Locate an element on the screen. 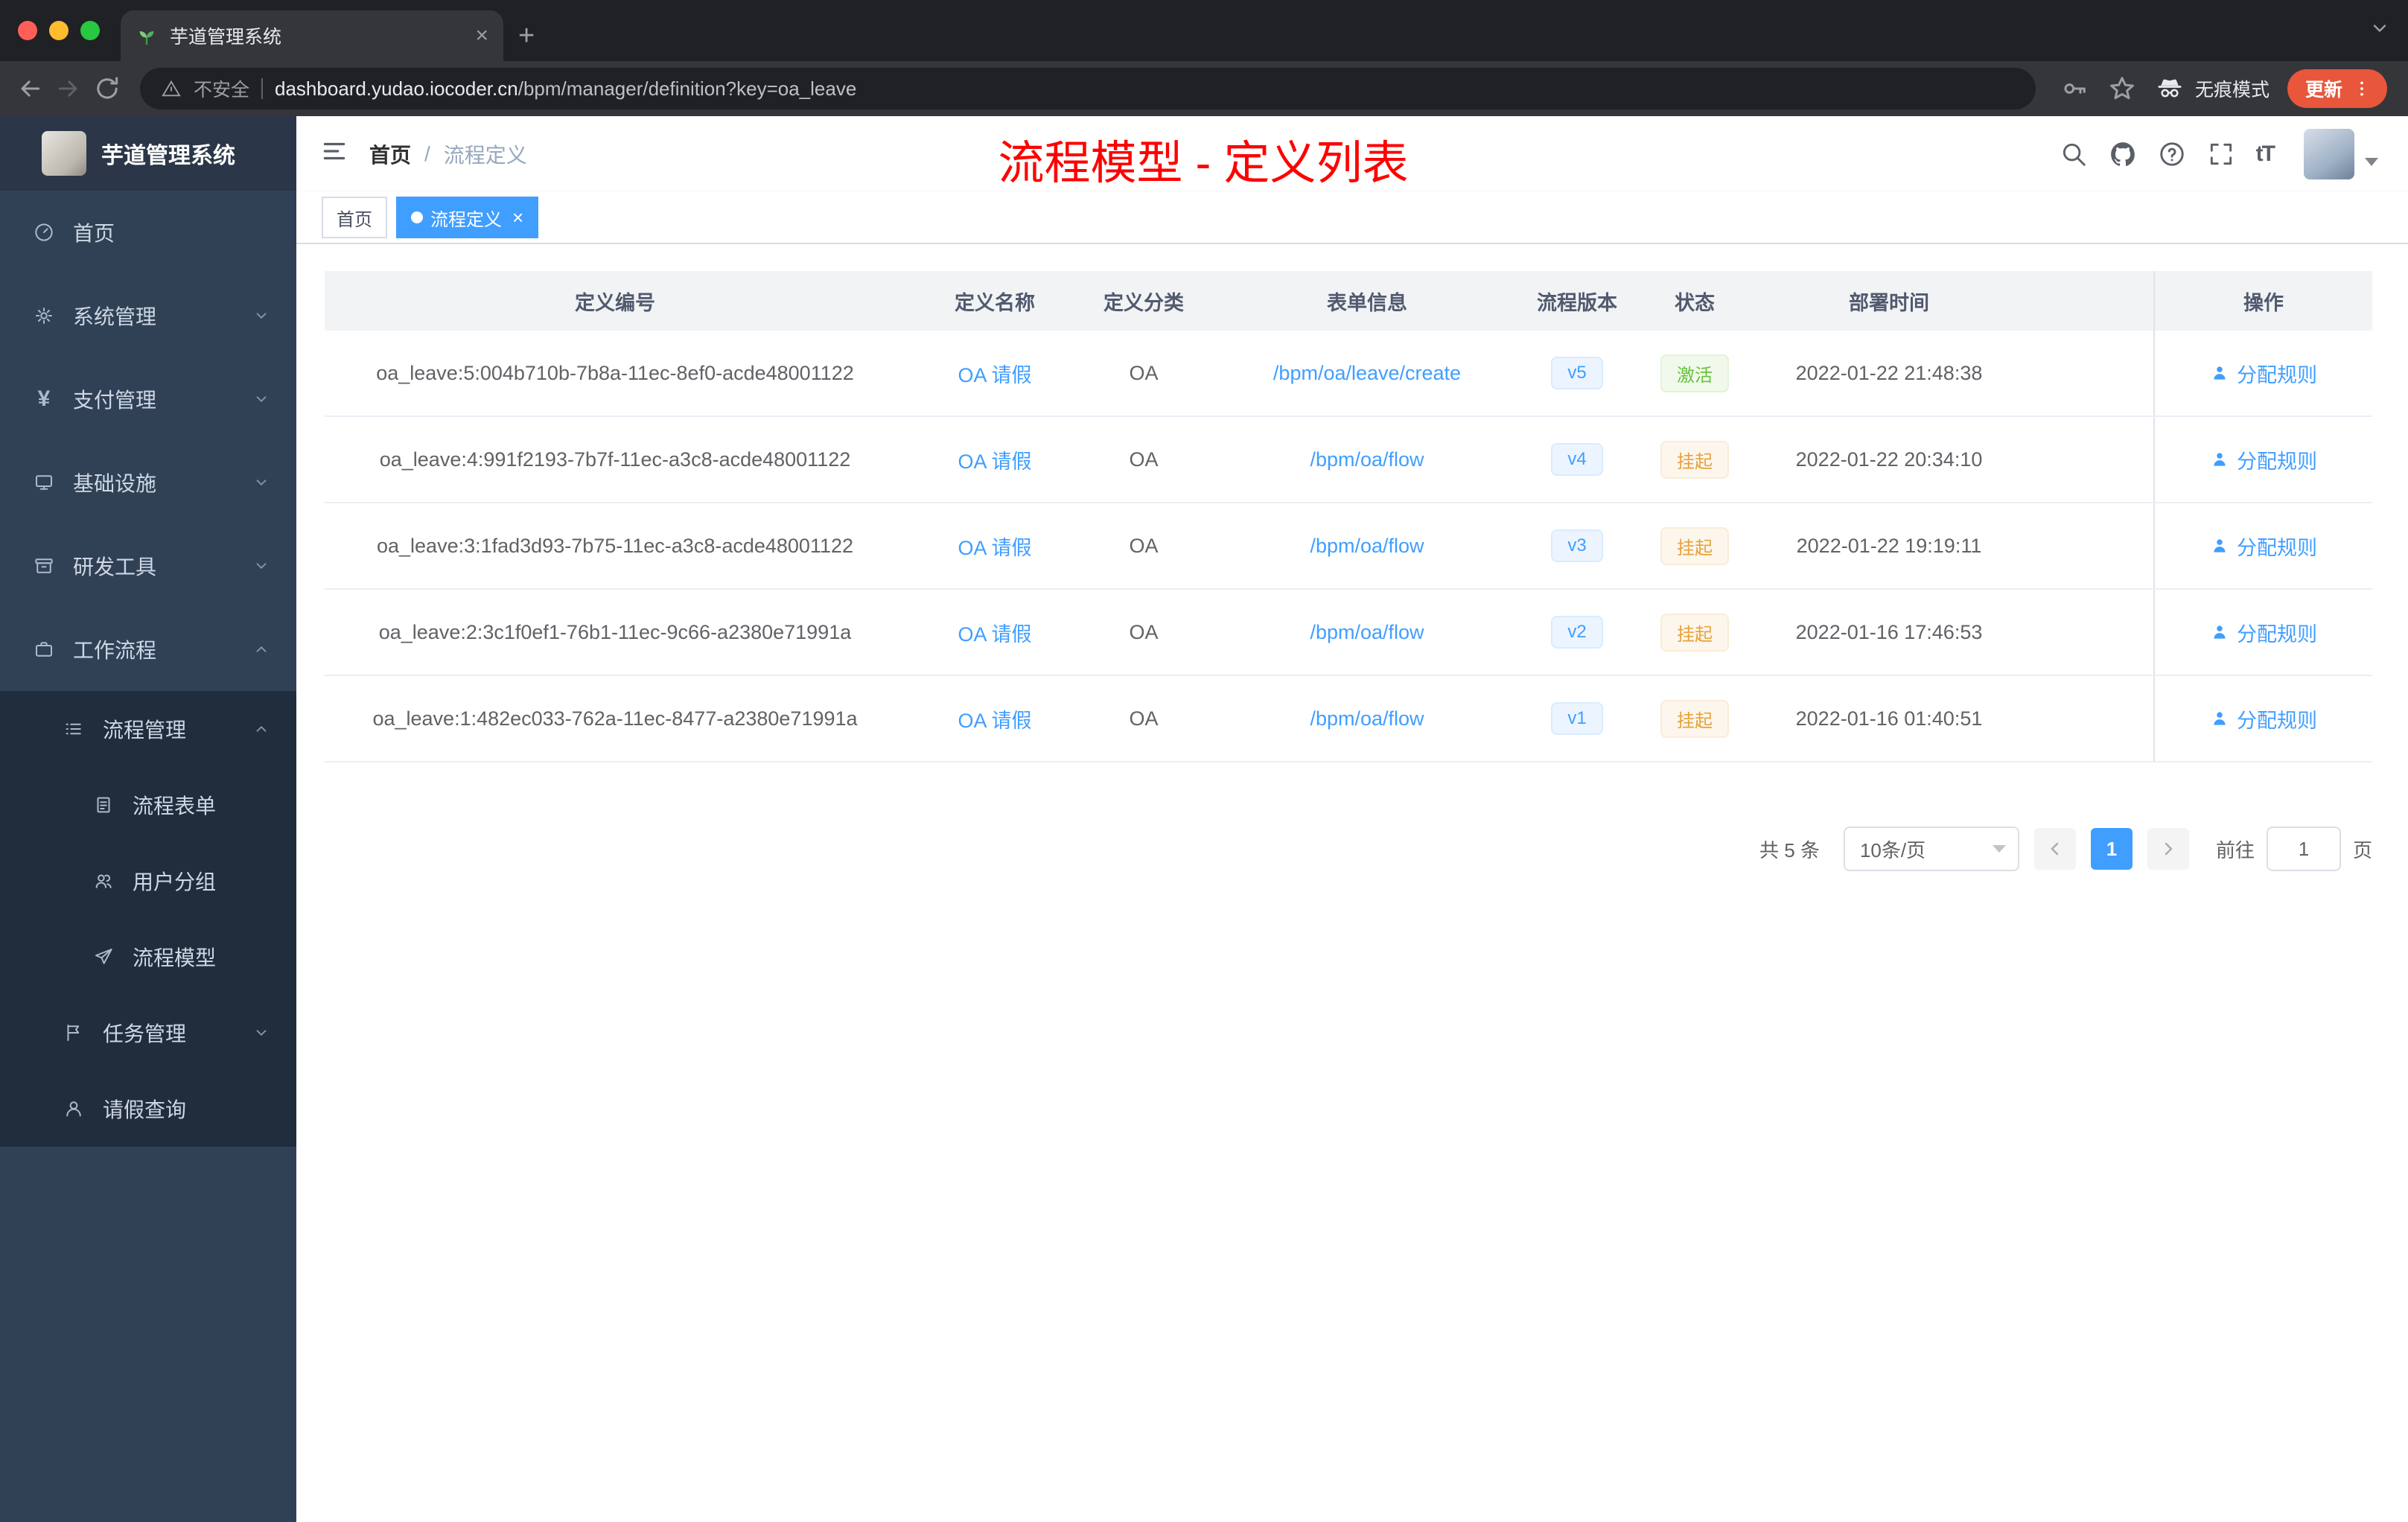 This screenshot has height=1522, width=2408. users-icon is located at coordinates (103, 881).